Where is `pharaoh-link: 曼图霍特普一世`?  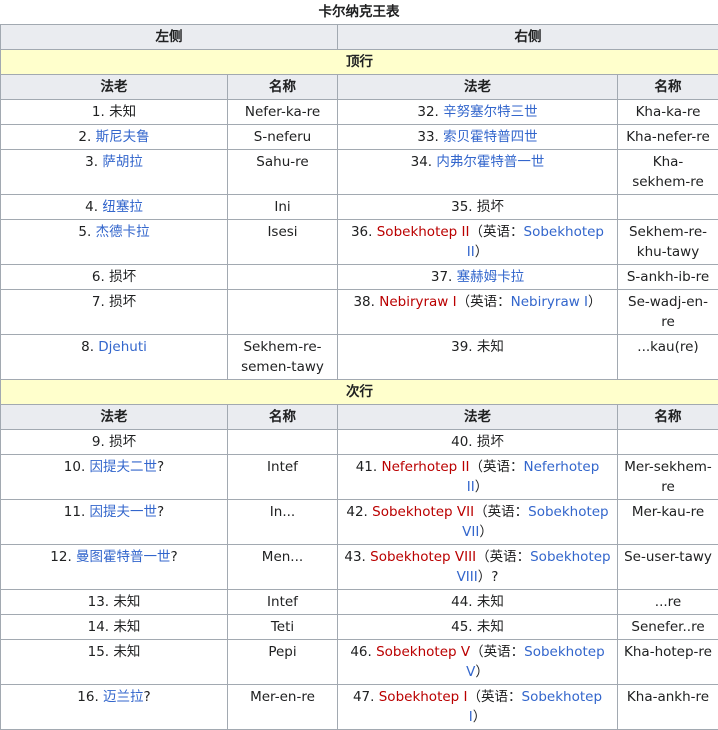
pharaoh-link: 曼图霍特普一世 is located at coordinates (123, 557).